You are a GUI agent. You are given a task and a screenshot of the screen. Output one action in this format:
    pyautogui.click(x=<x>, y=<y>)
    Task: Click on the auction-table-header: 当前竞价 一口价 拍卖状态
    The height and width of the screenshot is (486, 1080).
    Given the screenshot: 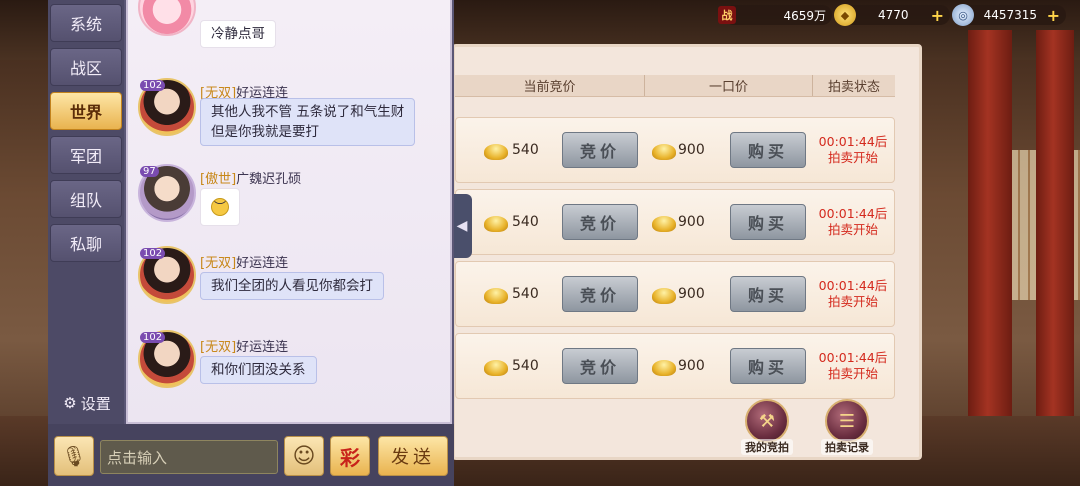 What is the action you would take?
    pyautogui.click(x=675, y=86)
    